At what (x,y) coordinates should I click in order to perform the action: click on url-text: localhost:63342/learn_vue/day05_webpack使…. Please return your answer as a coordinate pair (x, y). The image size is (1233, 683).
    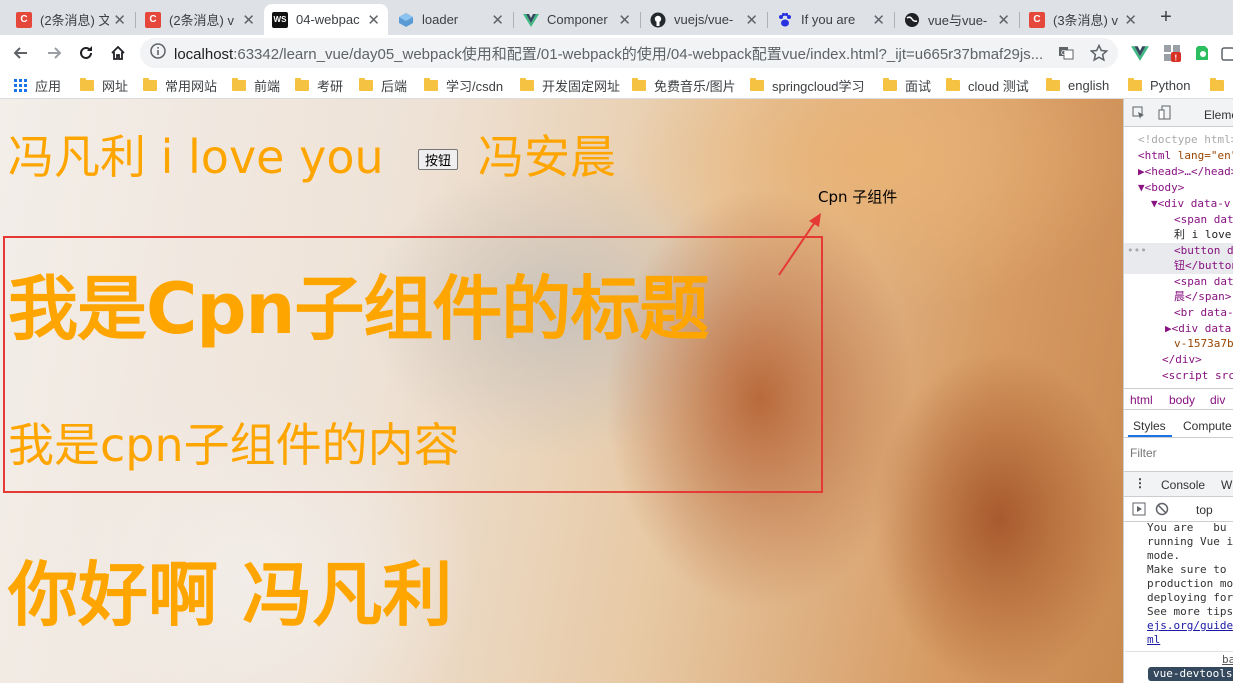
    Looking at the image, I should click on (609, 53).